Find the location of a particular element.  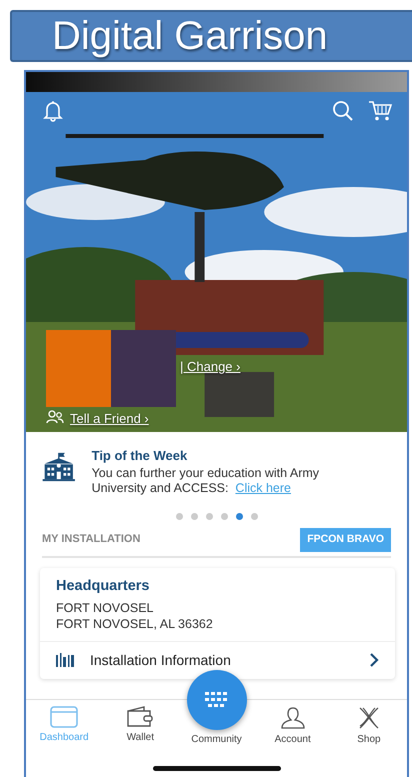

tip-text: You can further your education with Army University and ACCESS: Click here is located at coordinates (206, 481).